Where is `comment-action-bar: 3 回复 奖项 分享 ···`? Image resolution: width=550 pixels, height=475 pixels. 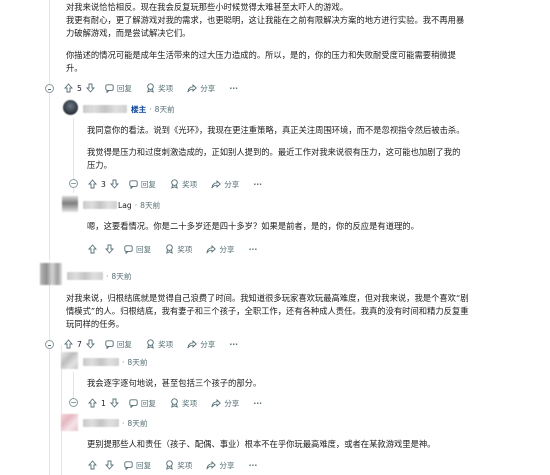 comment-action-bar: 3 回复 奖项 分享 ··· is located at coordinates (182, 184).